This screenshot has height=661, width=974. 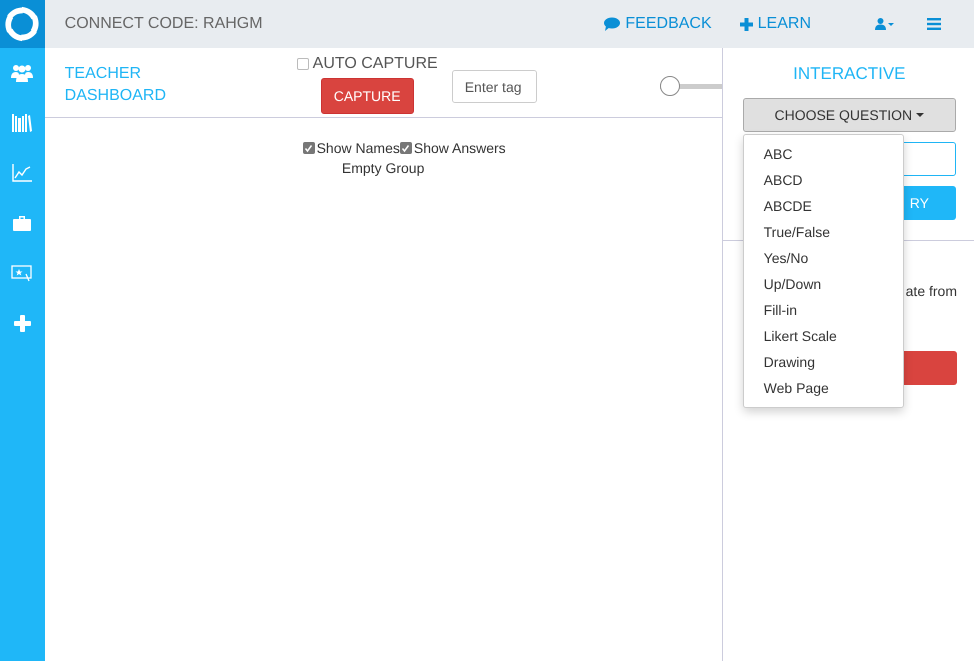 What do you see at coordinates (823, 388) in the screenshot?
I see `menu-item: Web Page` at bounding box center [823, 388].